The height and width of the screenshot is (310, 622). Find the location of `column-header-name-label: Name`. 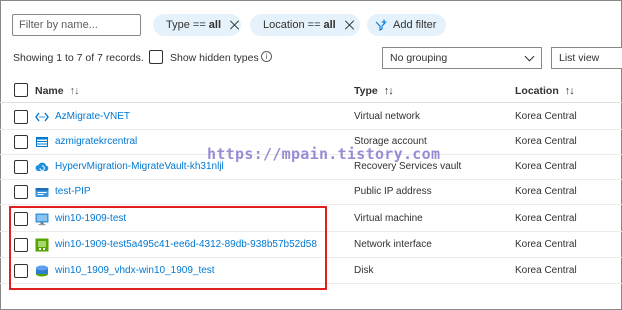

column-header-name-label: Name is located at coordinates (49, 91).